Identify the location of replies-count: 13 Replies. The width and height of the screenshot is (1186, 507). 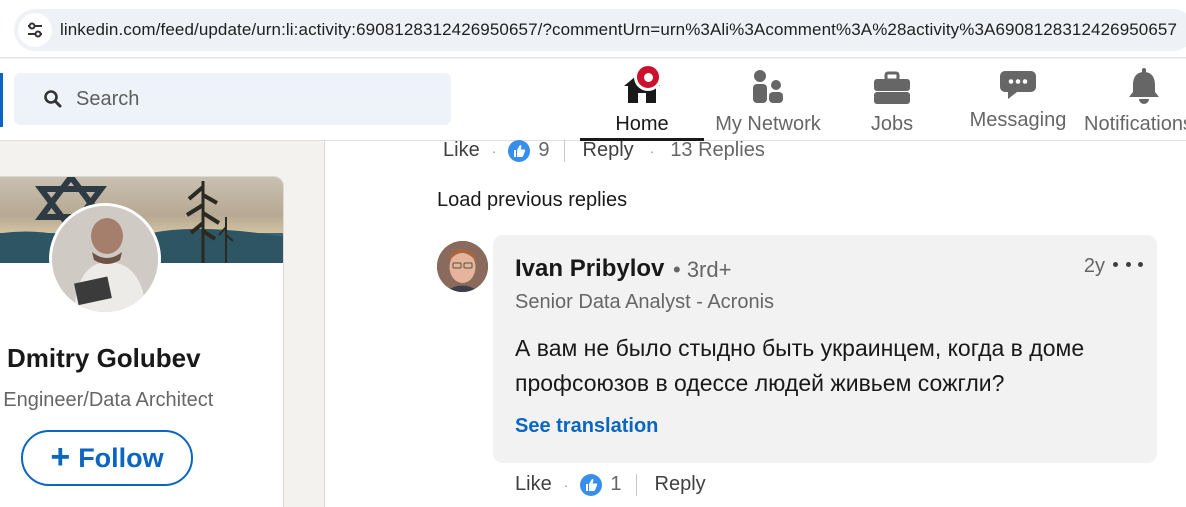
(717, 150).